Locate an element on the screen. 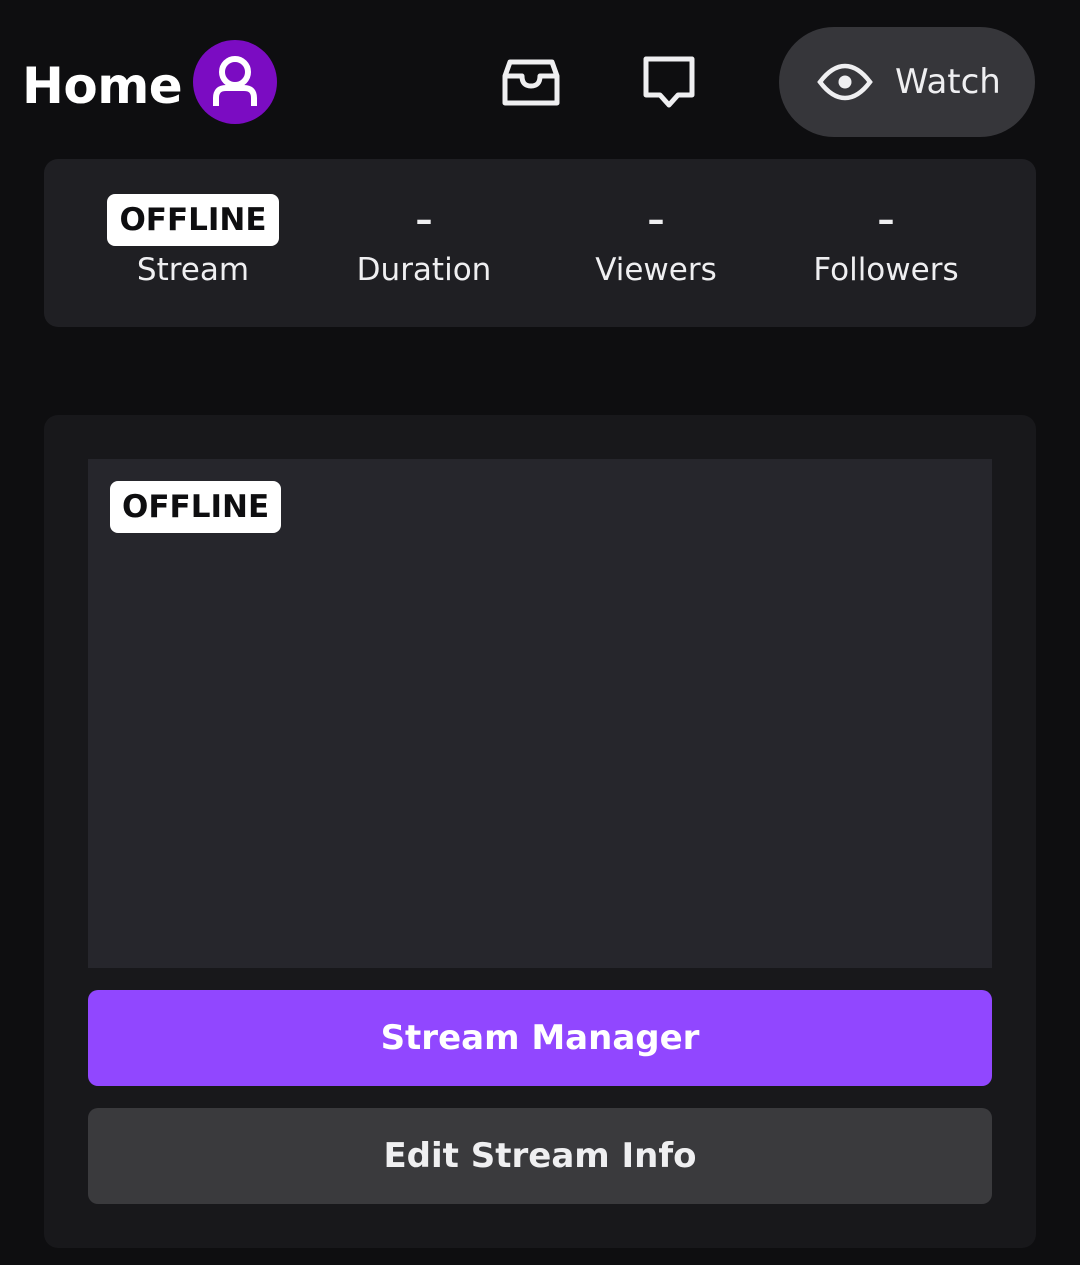 This screenshot has width=1080, height=1265. user-icon is located at coordinates (235, 81).